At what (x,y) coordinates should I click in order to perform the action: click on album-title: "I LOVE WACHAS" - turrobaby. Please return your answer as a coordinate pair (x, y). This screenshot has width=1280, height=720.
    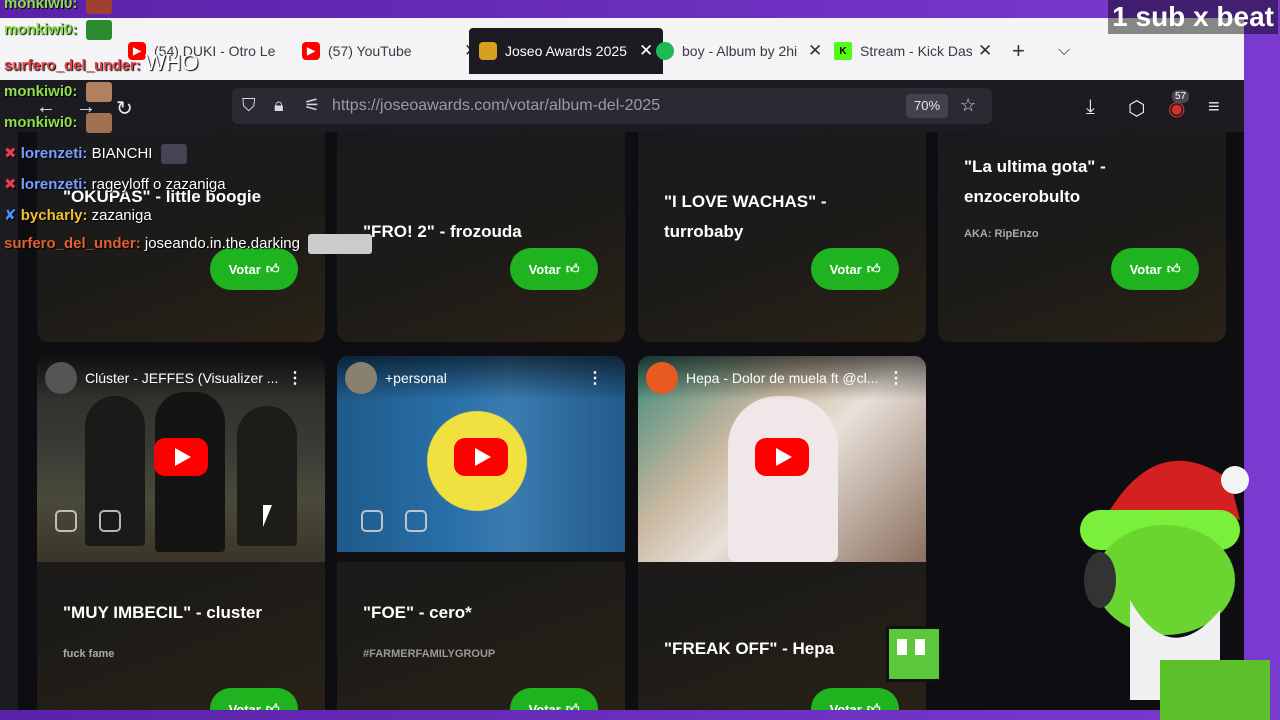
    Looking at the image, I should click on (745, 216).